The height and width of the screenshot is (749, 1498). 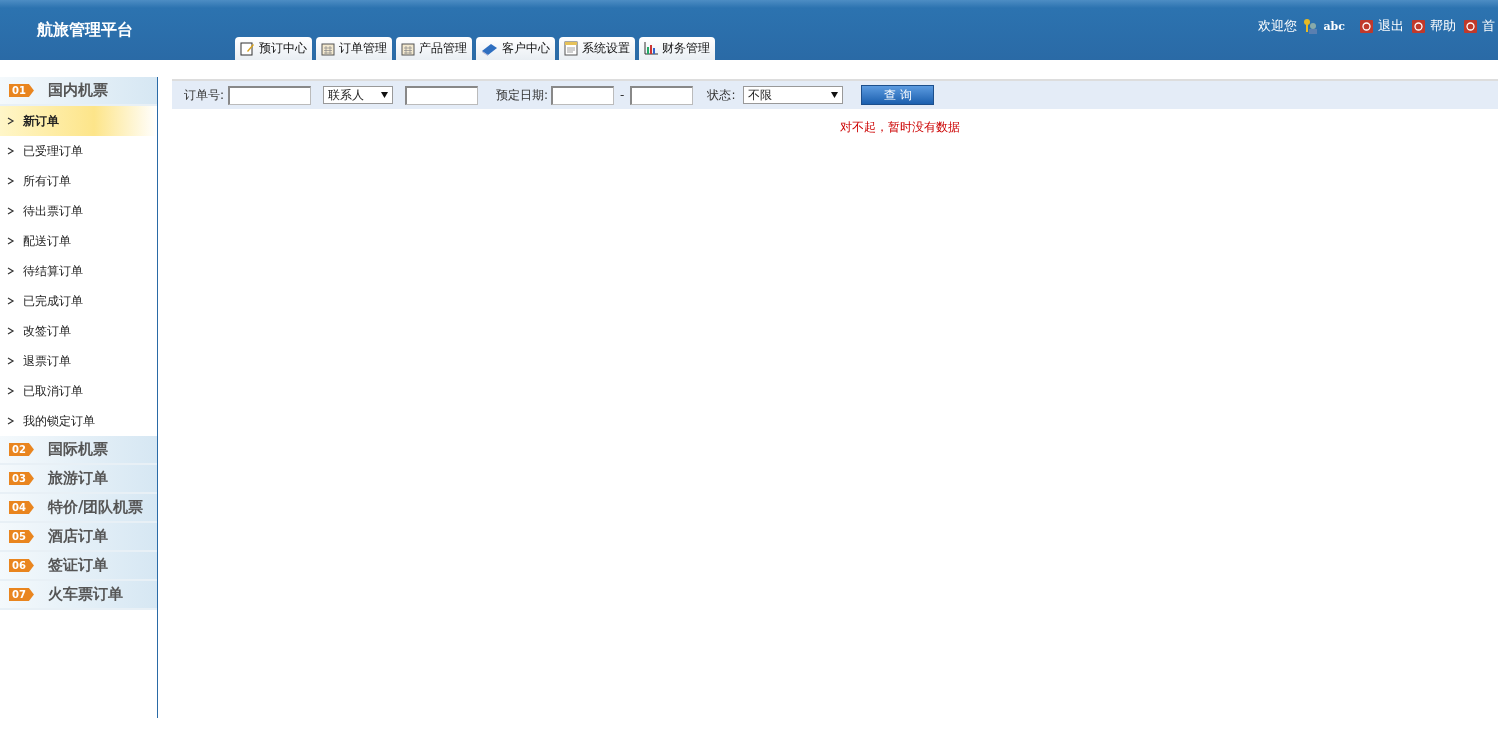 What do you see at coordinates (1443, 26) in the screenshot?
I see `header-link: 帮助` at bounding box center [1443, 26].